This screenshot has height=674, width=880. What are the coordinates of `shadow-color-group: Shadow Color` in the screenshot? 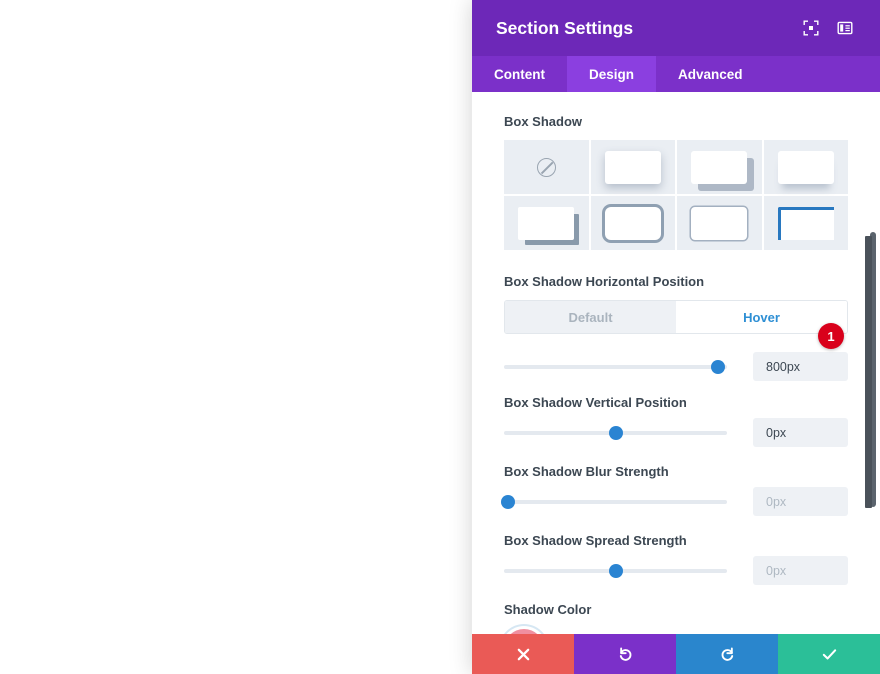 It's located at (676, 618).